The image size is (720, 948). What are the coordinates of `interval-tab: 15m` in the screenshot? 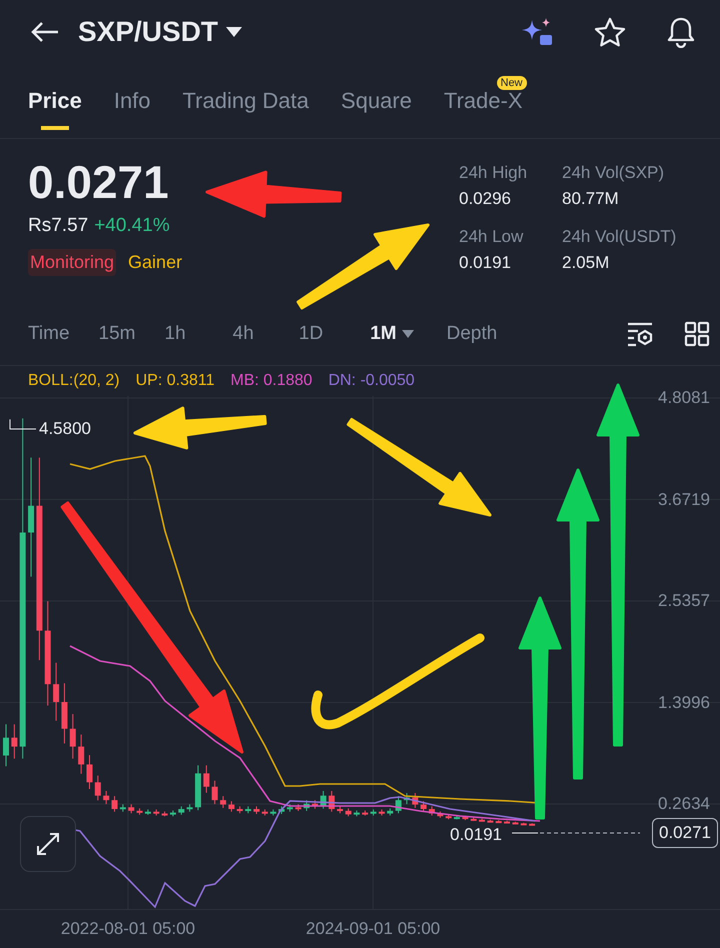 It's located at (117, 334).